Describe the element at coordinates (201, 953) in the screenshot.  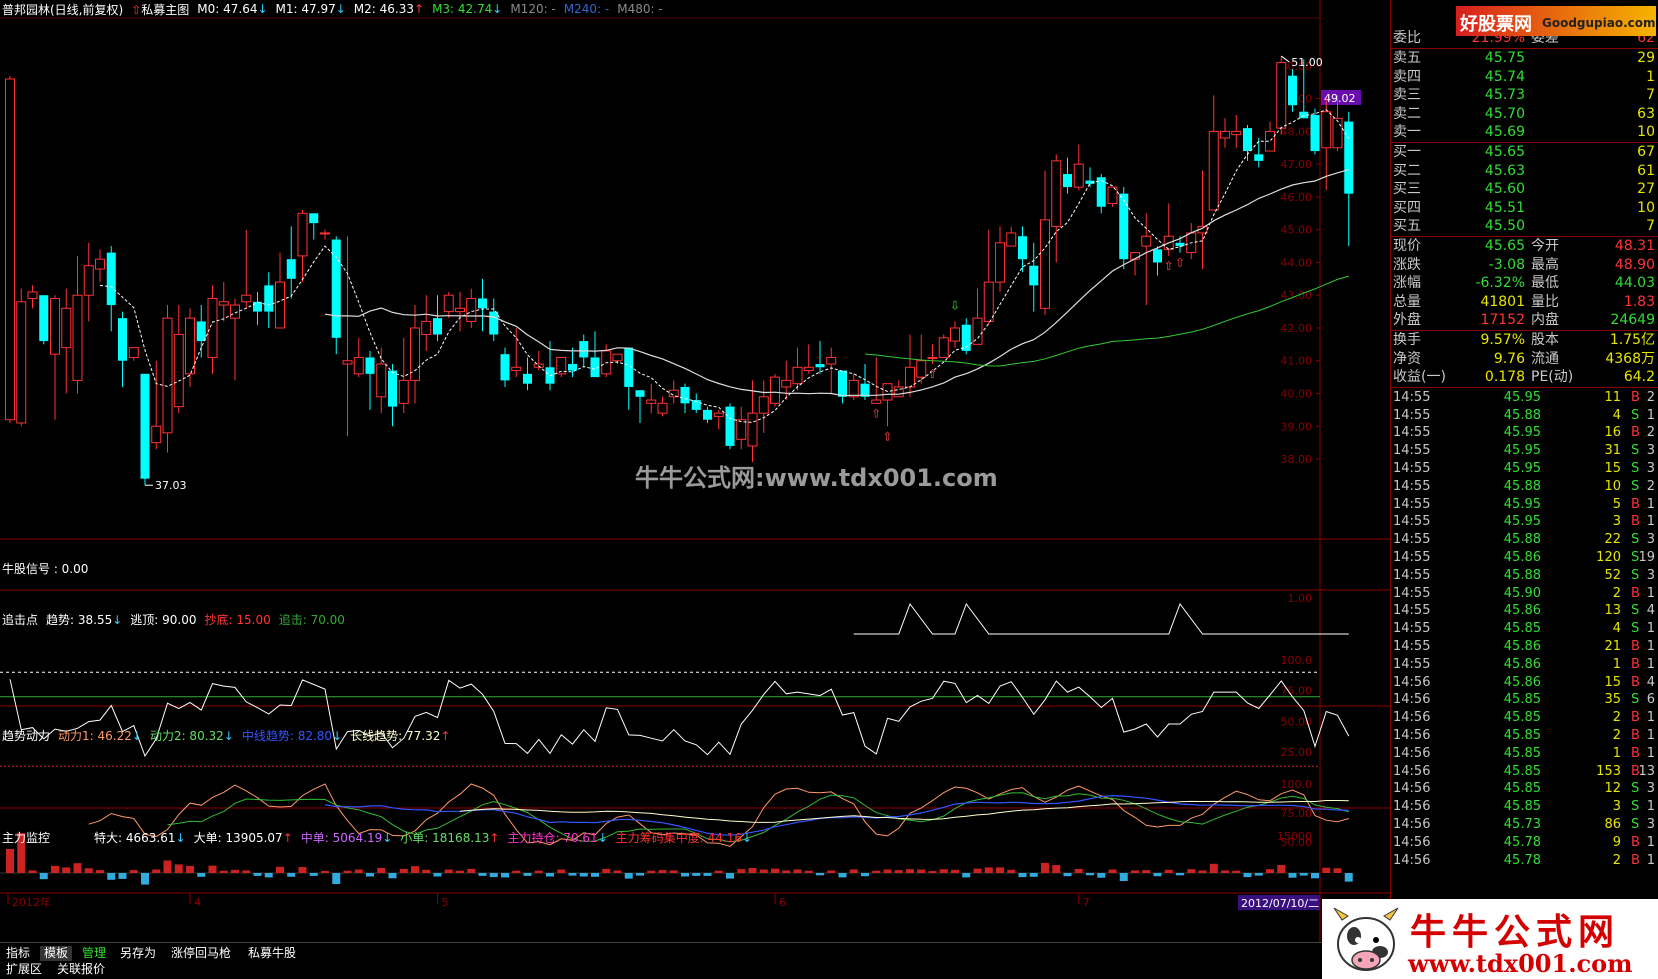
I see `toolbar-tab-4: 涨停回马枪` at that location.